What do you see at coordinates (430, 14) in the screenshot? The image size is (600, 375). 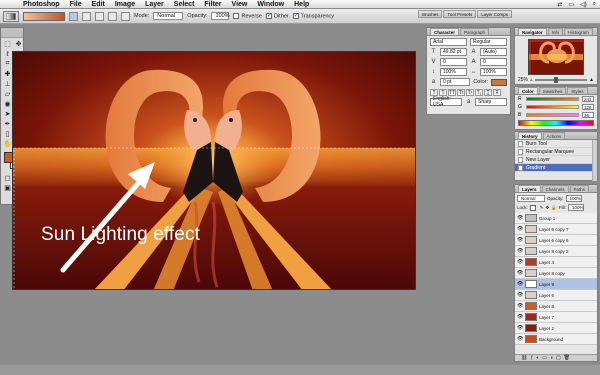 I see `well-brushes: Brushes` at bounding box center [430, 14].